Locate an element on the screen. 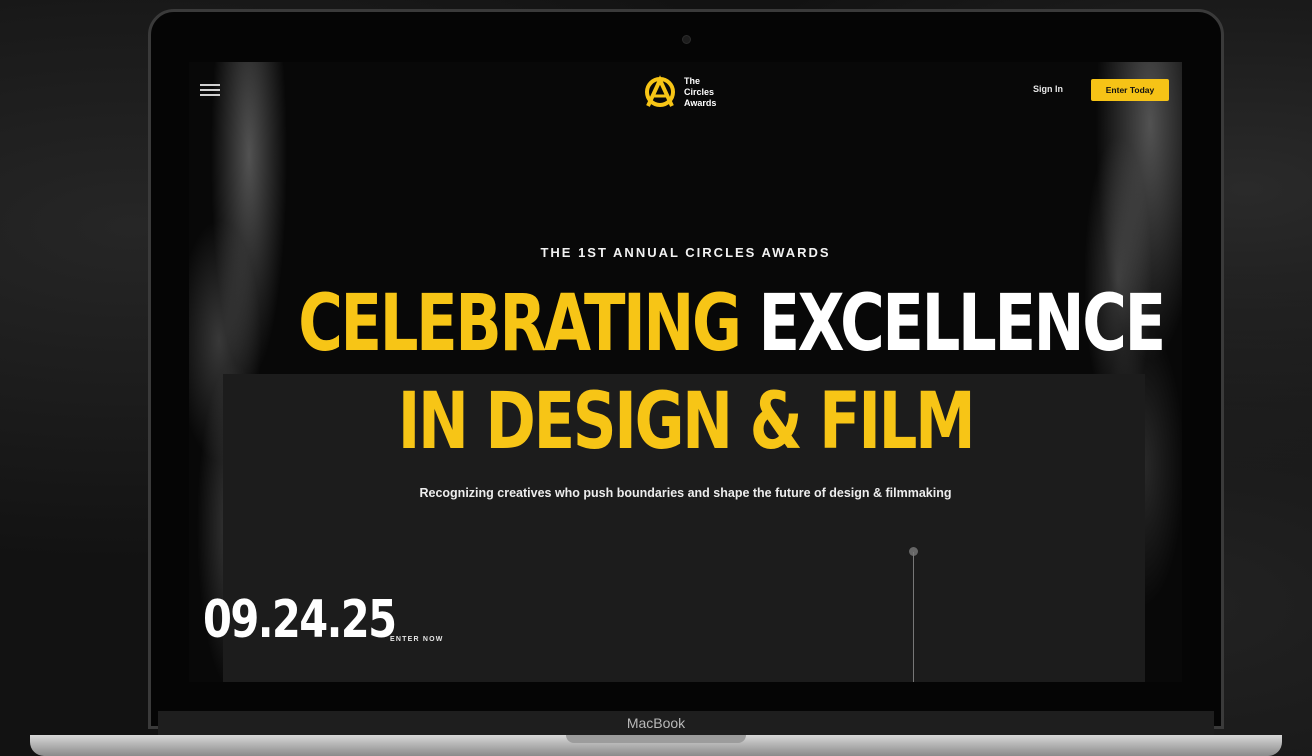 This screenshot has height=756, width=1312. sign-in-link: Sign In is located at coordinates (1048, 89).